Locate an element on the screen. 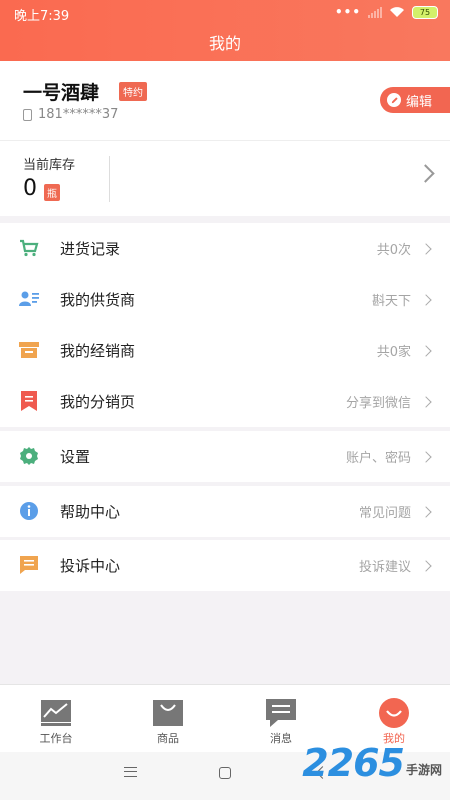 This screenshot has width=450, height=800. wifi-icon is located at coordinates (397, 12).